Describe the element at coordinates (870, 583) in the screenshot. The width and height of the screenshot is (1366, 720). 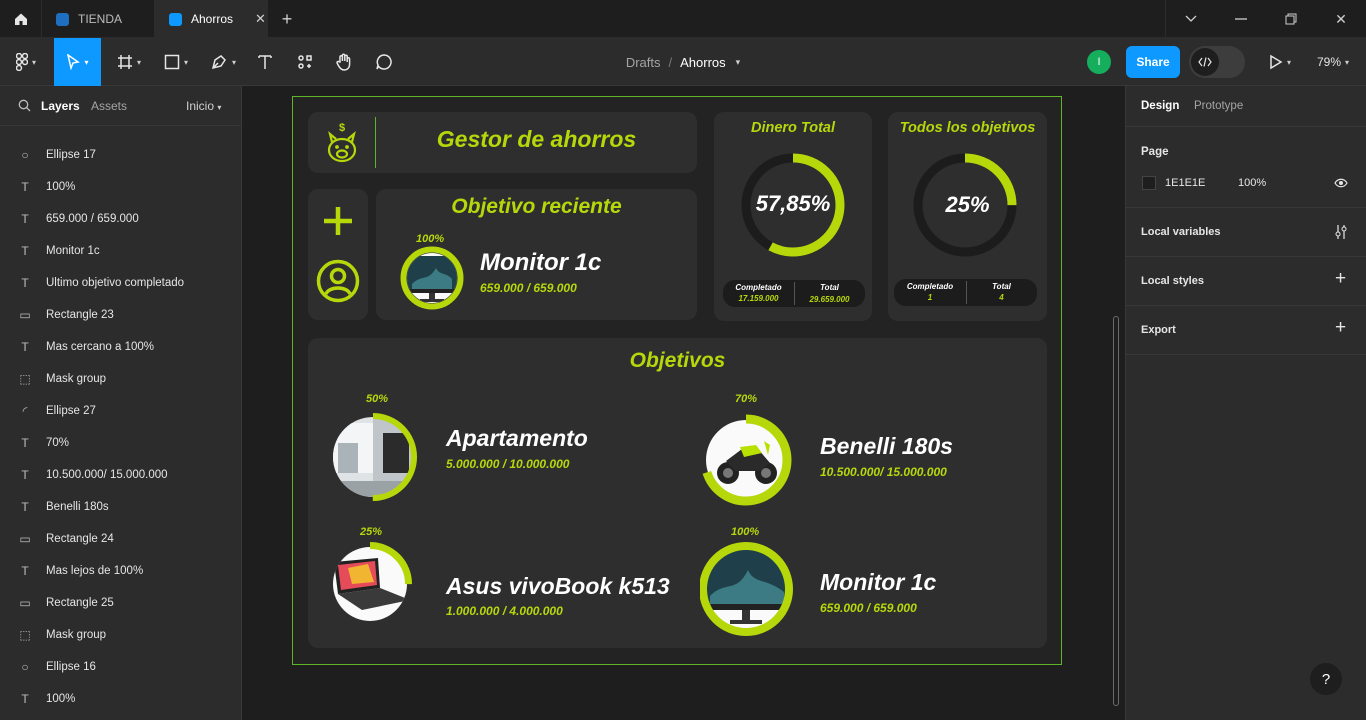
I see `goal-item: 100% Monitor 1c 659.000 / 659.000` at that location.